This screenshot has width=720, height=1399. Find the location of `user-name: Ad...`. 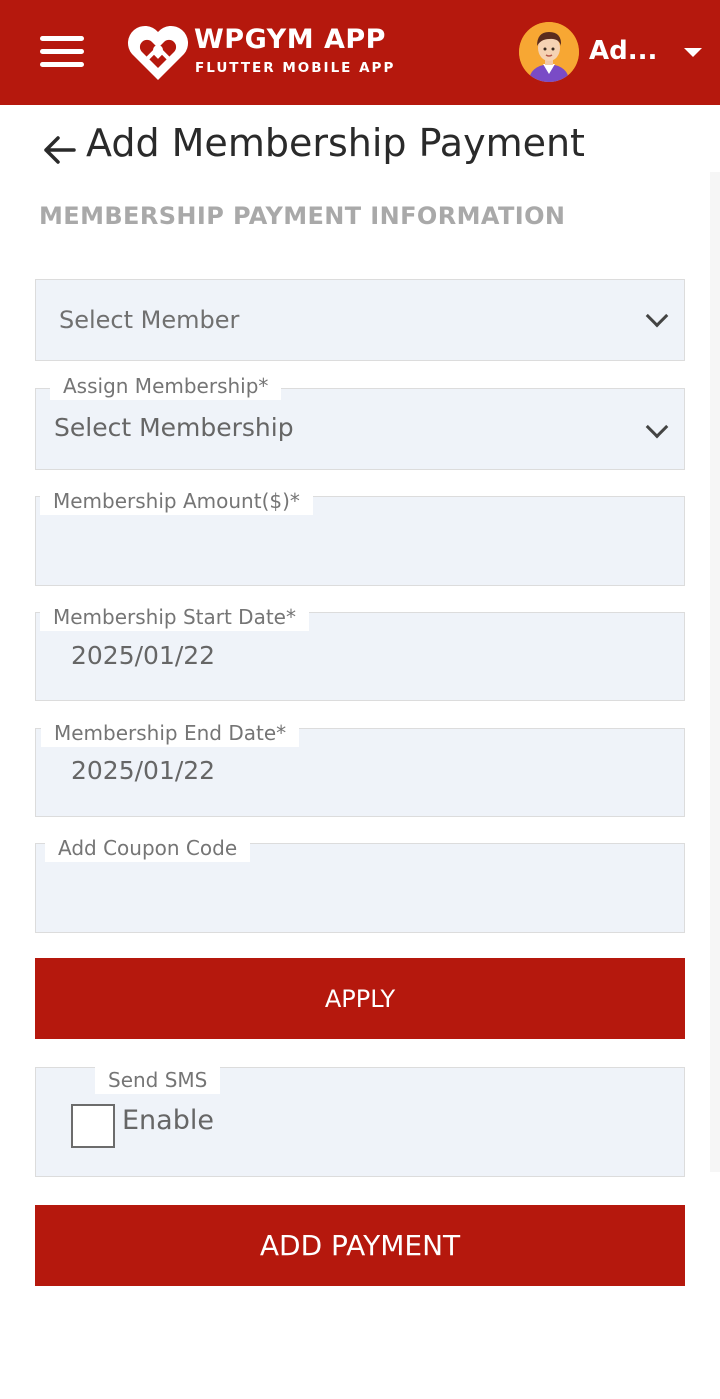

user-name: Ad... is located at coordinates (623, 51).